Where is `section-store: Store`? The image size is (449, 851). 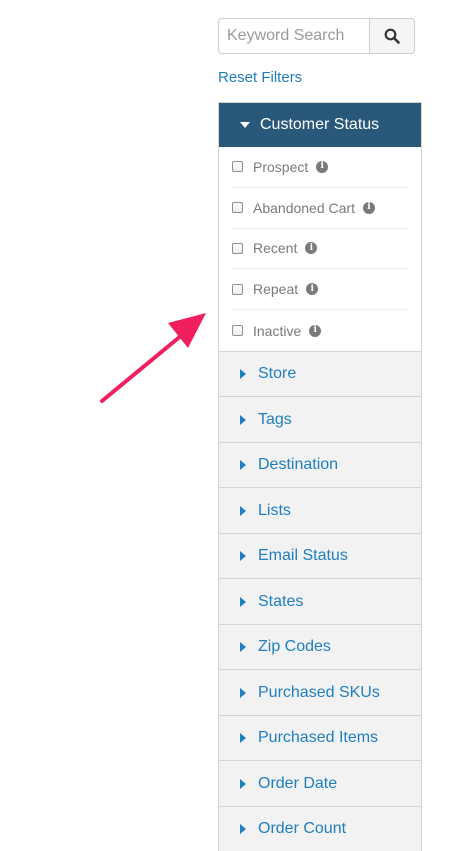 section-store: Store is located at coordinates (320, 373).